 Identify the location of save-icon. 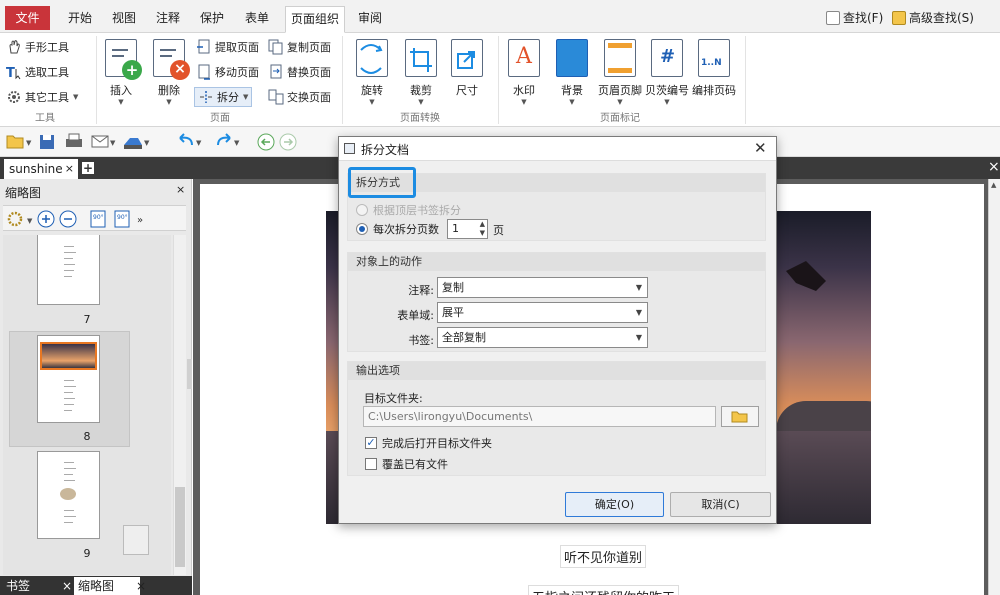
(47, 142).